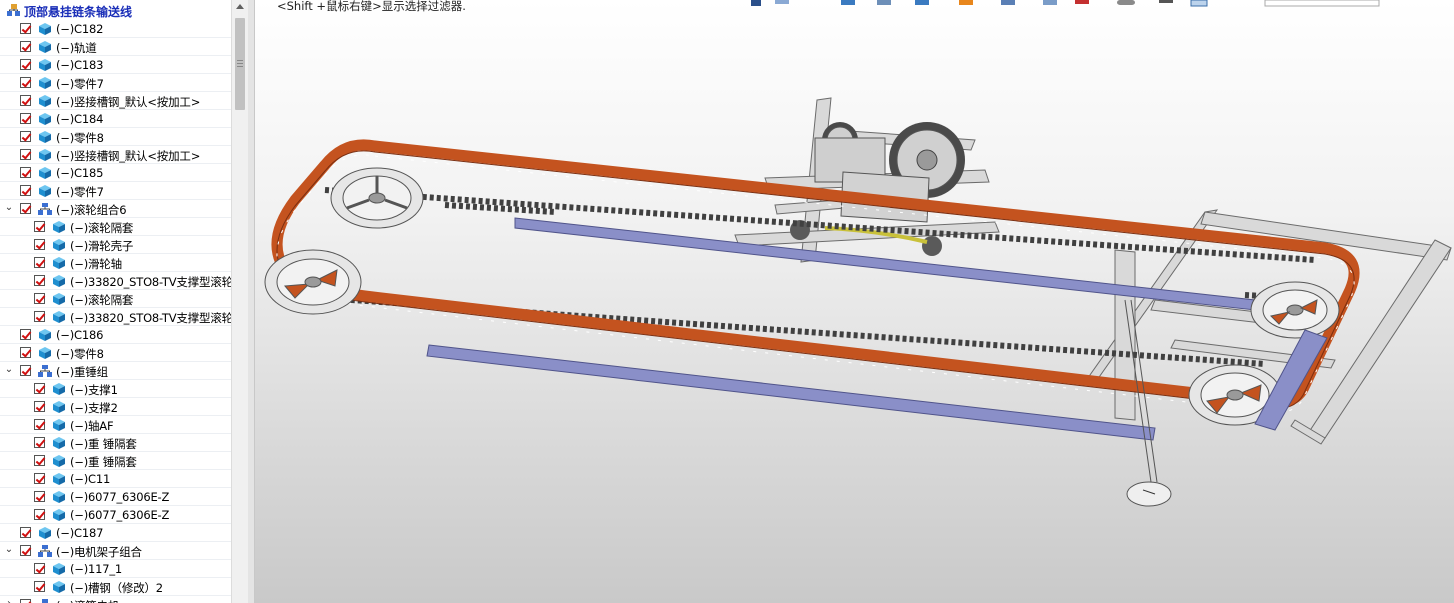 The width and height of the screenshot is (1454, 603). I want to click on tree-row: › (−)滚筒电机, so click(116, 599).